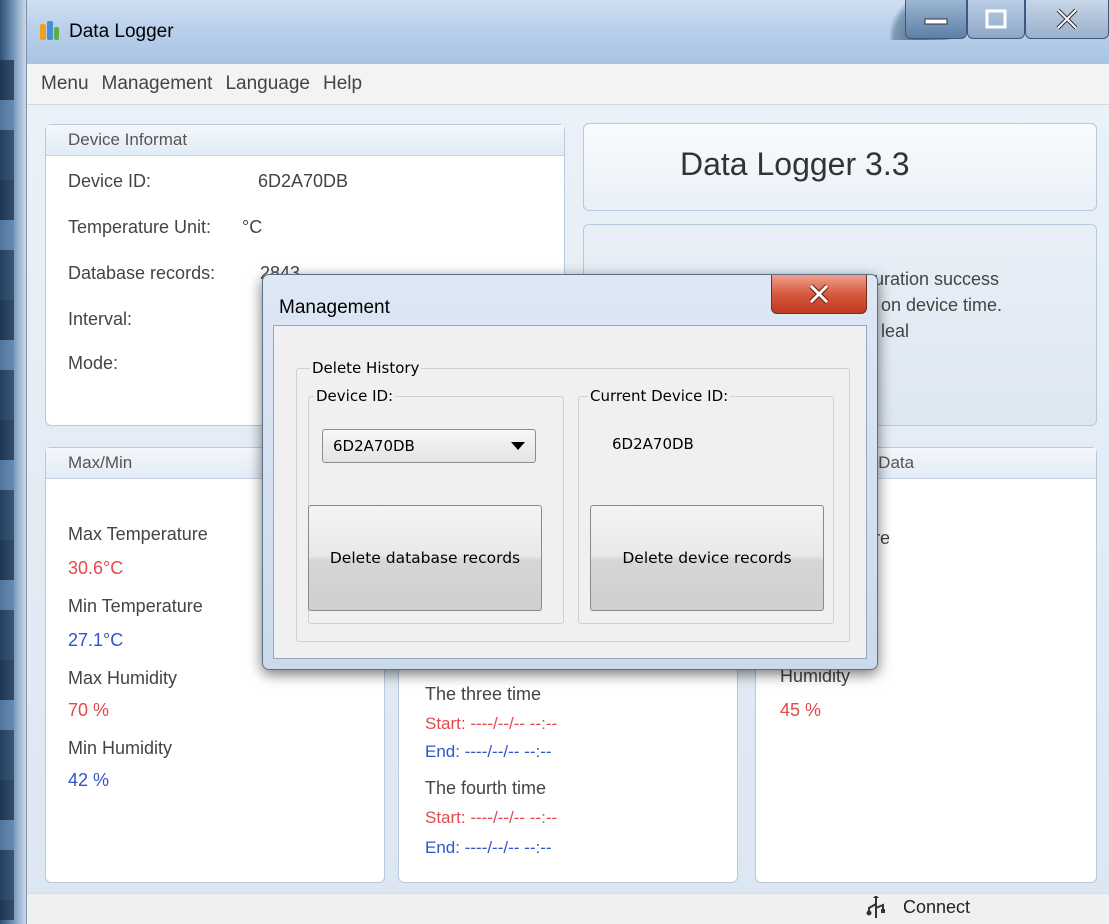 The height and width of the screenshot is (924, 1109). Describe the element at coordinates (488, 847) in the screenshot. I see `fourth-time-end: End: ----/--/-- --:--` at that location.